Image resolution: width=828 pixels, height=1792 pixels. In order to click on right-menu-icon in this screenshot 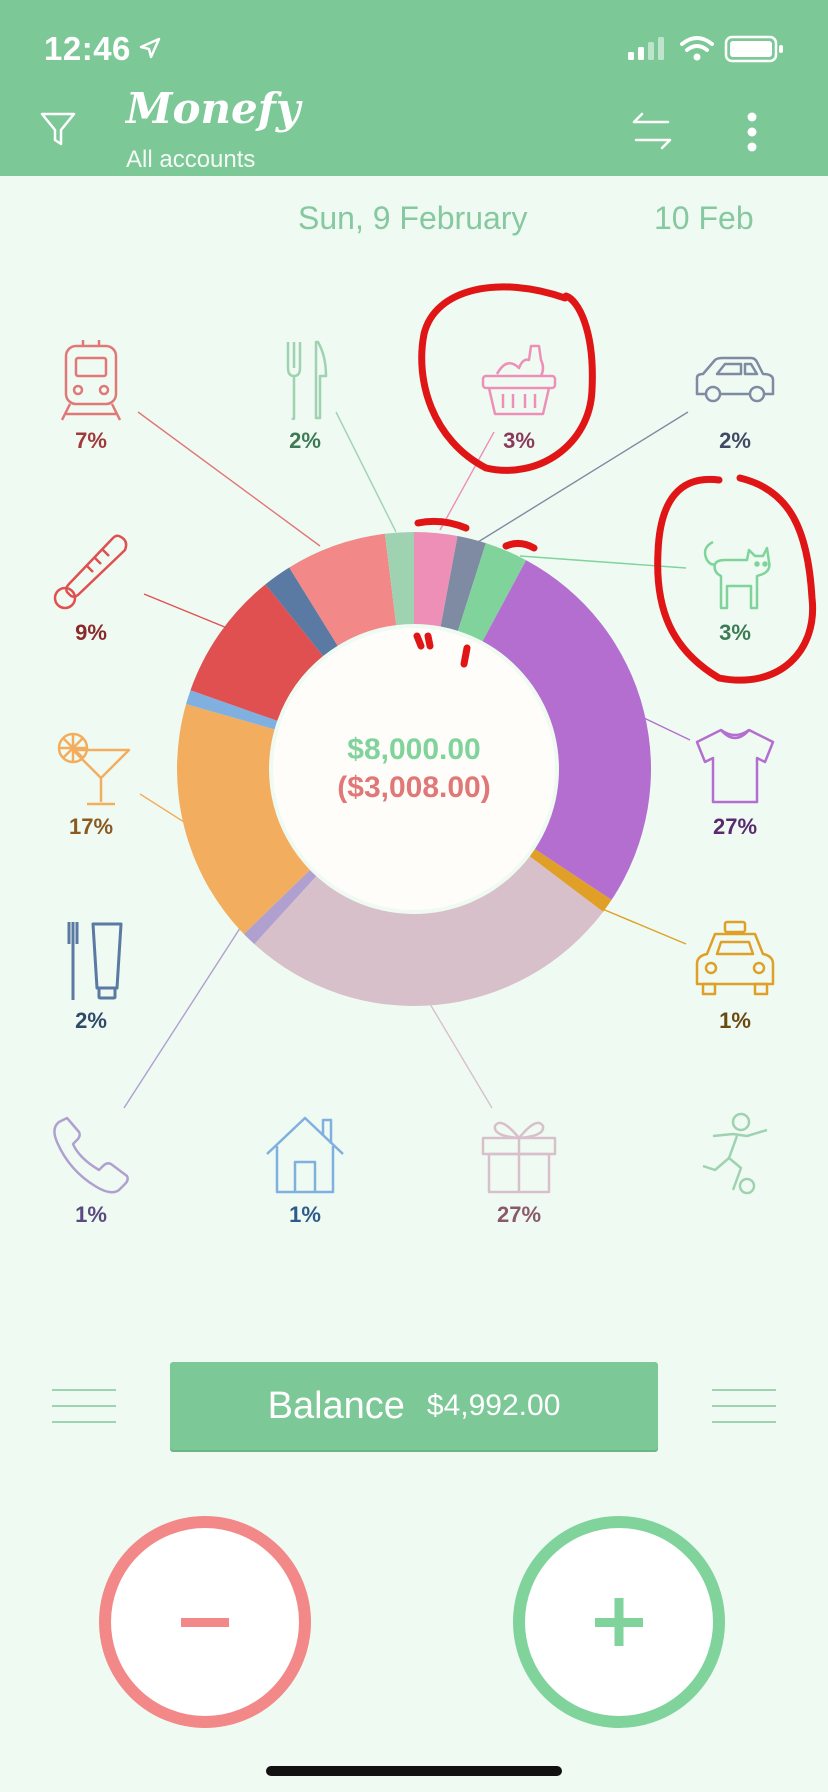, I will do `click(744, 1408)`.